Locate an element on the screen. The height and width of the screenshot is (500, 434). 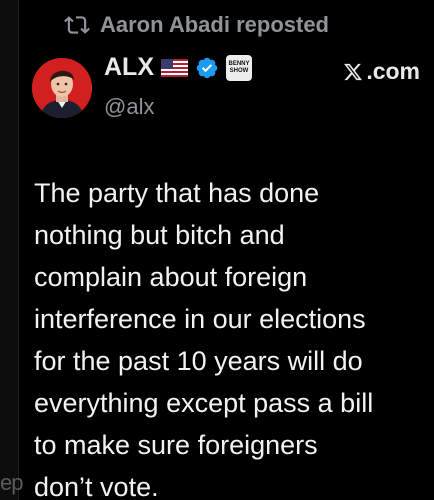
background-strip: ep is located at coordinates (12, 250).